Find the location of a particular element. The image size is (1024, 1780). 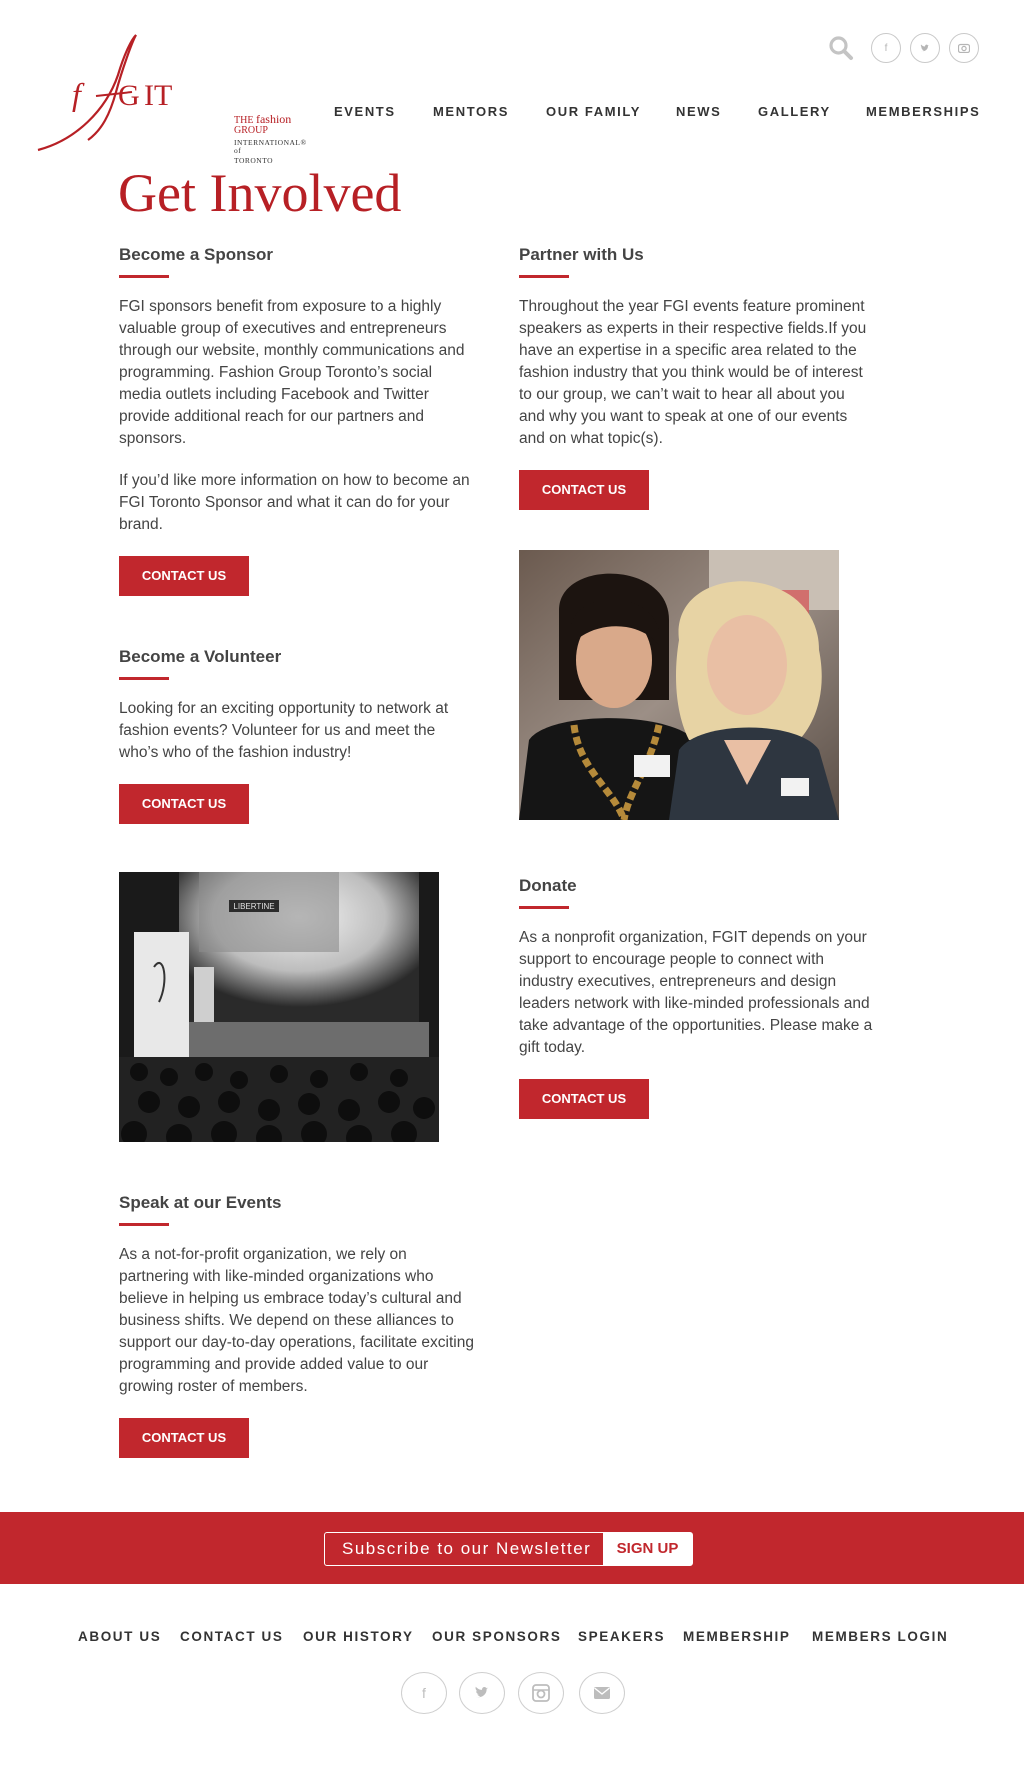

footer-speakers: SPEAKERS is located at coordinates (621, 1636).